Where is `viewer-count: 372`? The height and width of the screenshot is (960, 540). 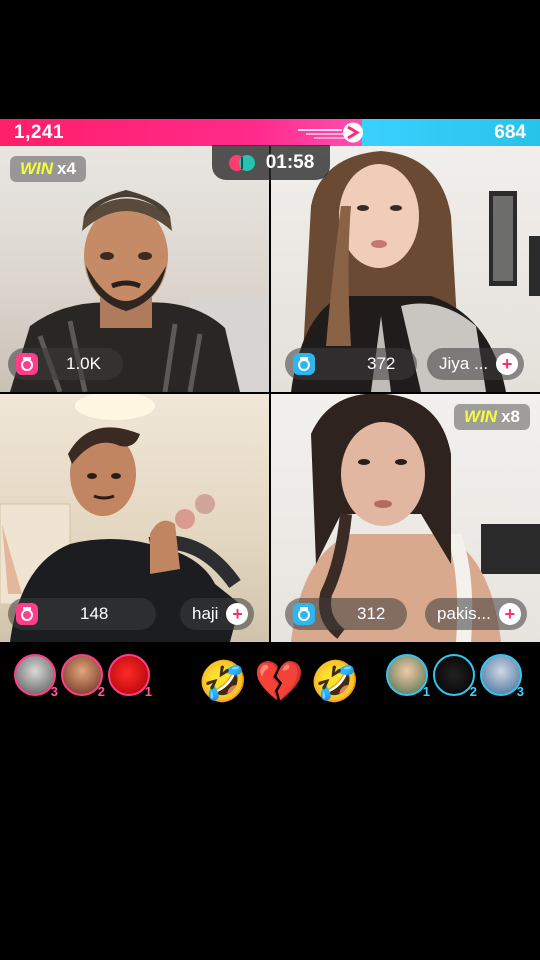
viewer-count: 372 is located at coordinates (381, 363).